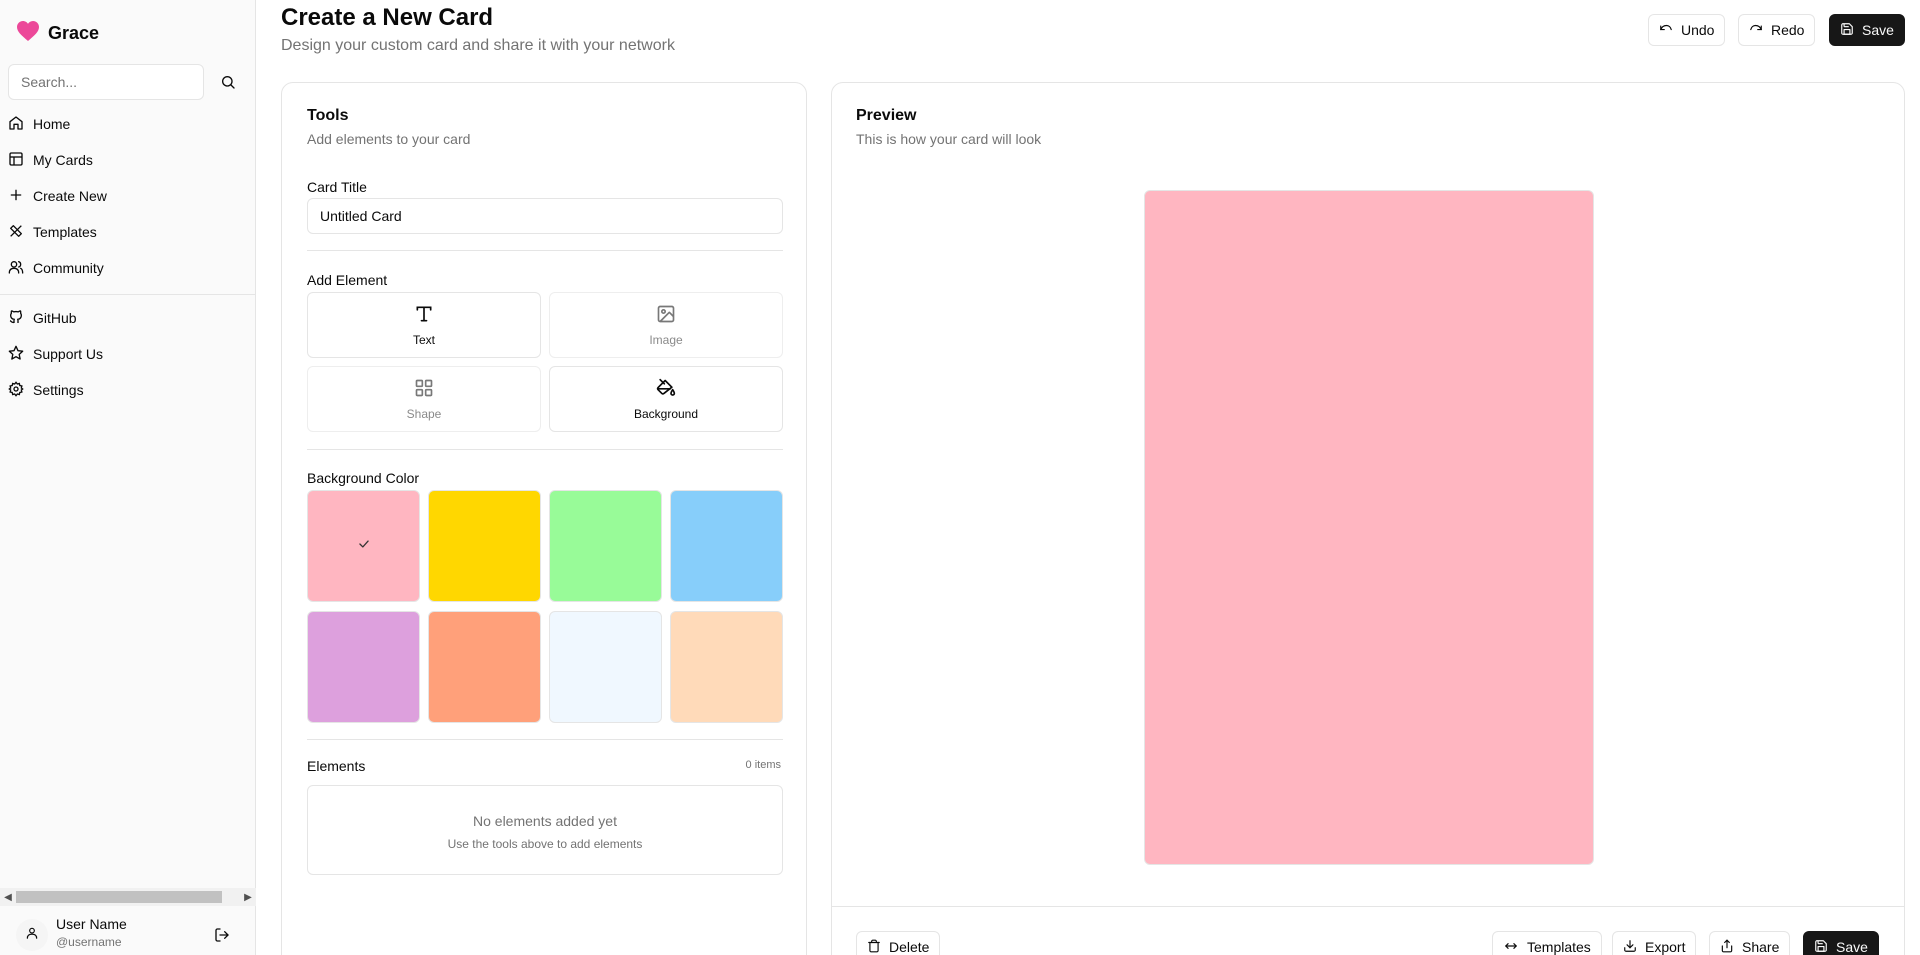 The image size is (1920, 955). What do you see at coordinates (666, 389) in the screenshot?
I see `paint-bucket-icon` at bounding box center [666, 389].